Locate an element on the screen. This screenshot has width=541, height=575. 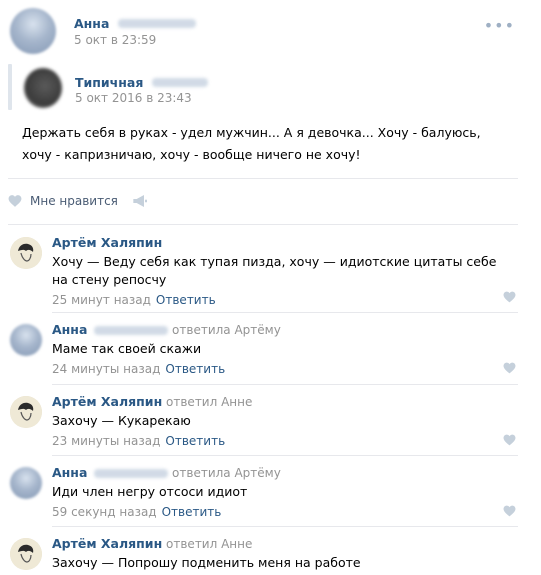
post-date: 5 окт в 23:59 is located at coordinates (115, 40).